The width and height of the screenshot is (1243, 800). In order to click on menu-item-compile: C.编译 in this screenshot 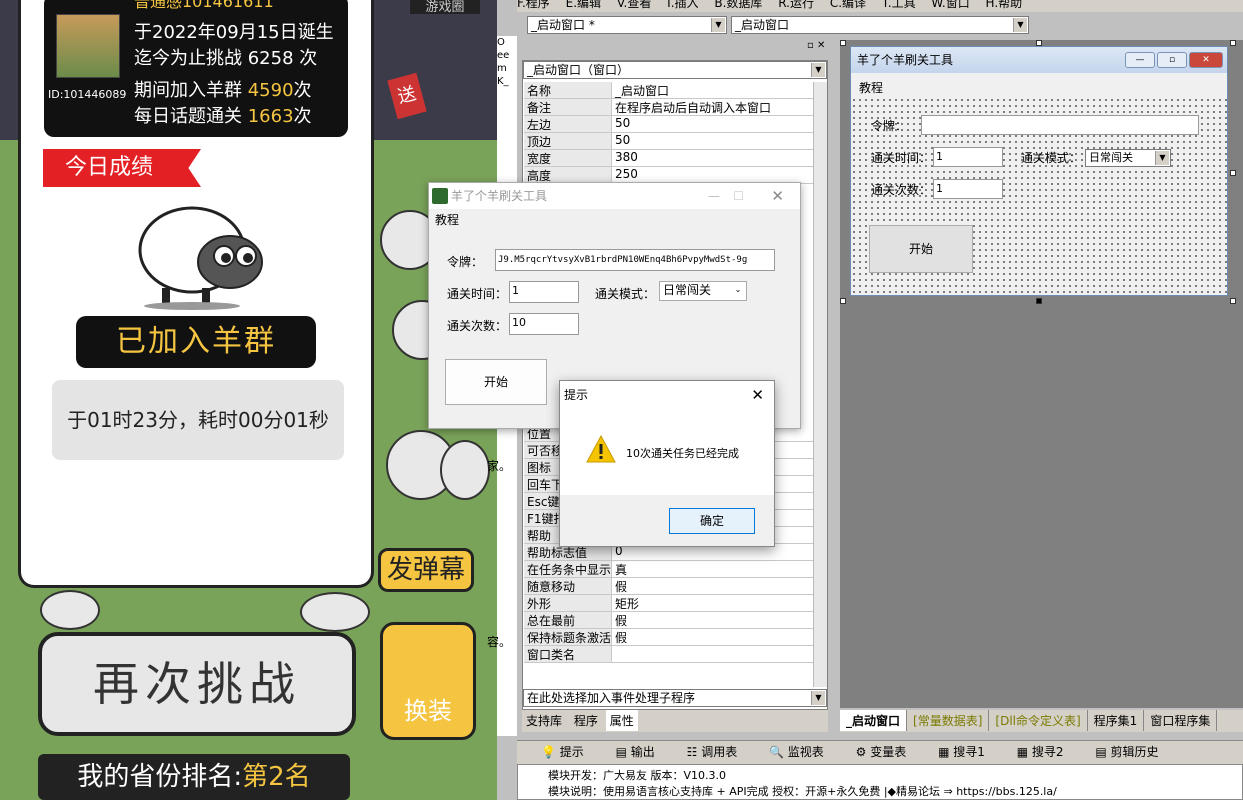, I will do `click(848, 5)`.